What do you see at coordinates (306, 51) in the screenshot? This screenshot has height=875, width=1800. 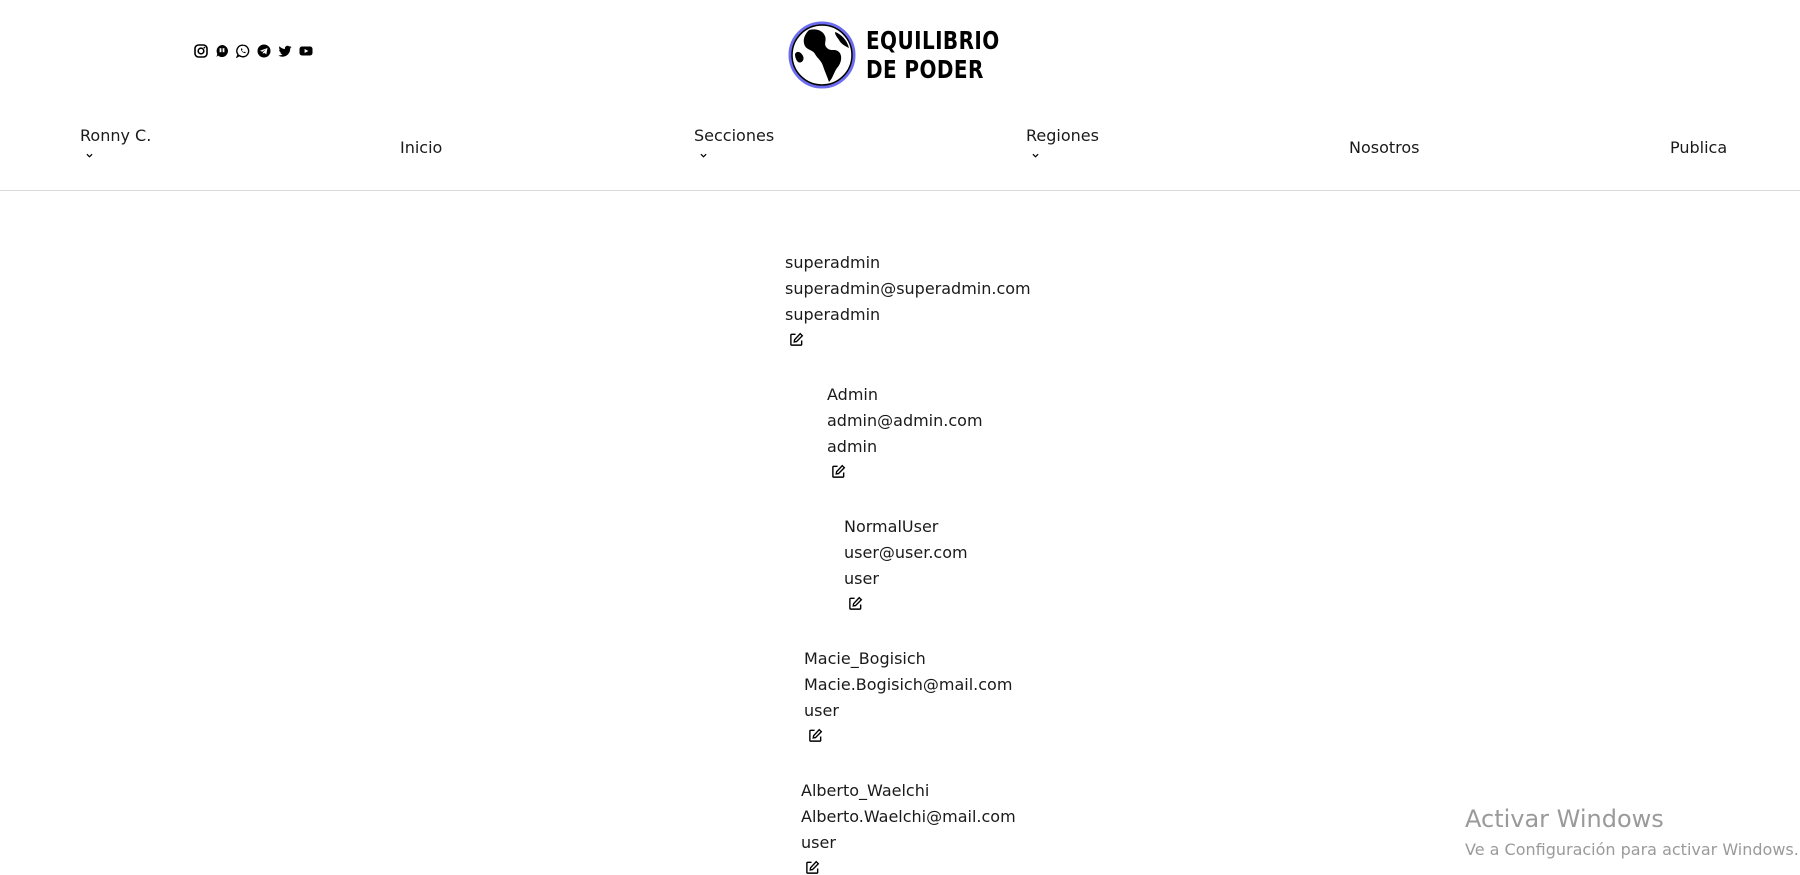 I see `youtube-icon` at bounding box center [306, 51].